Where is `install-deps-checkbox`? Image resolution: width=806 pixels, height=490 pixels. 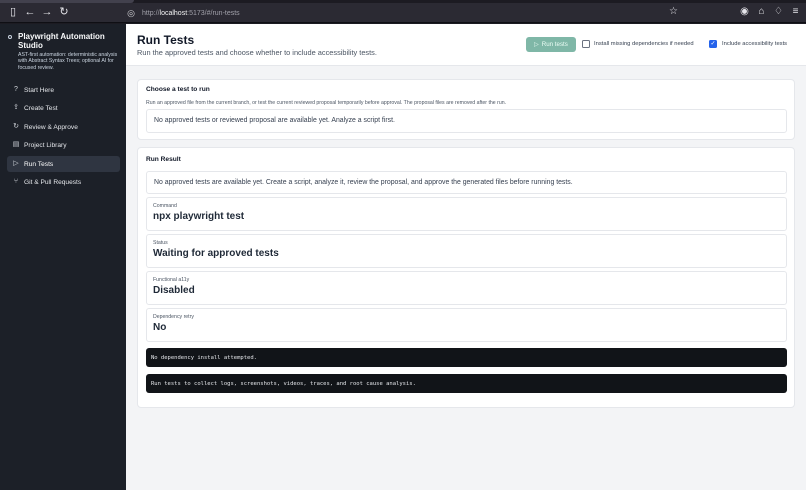
install-deps-checkbox is located at coordinates (586, 44).